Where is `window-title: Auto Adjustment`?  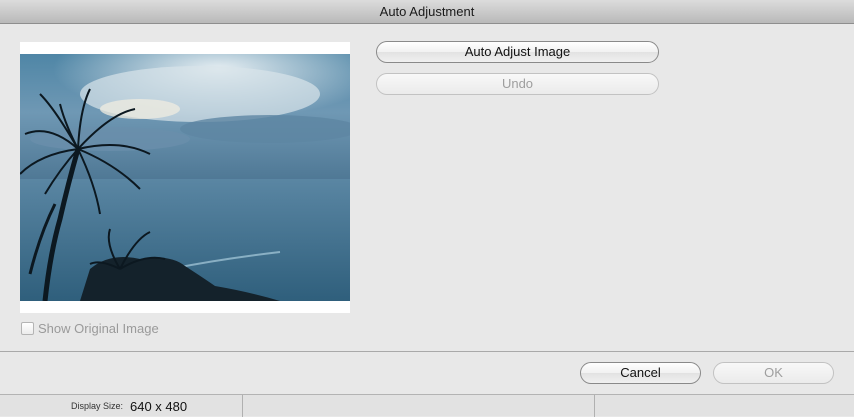 window-title: Auto Adjustment is located at coordinates (427, 12).